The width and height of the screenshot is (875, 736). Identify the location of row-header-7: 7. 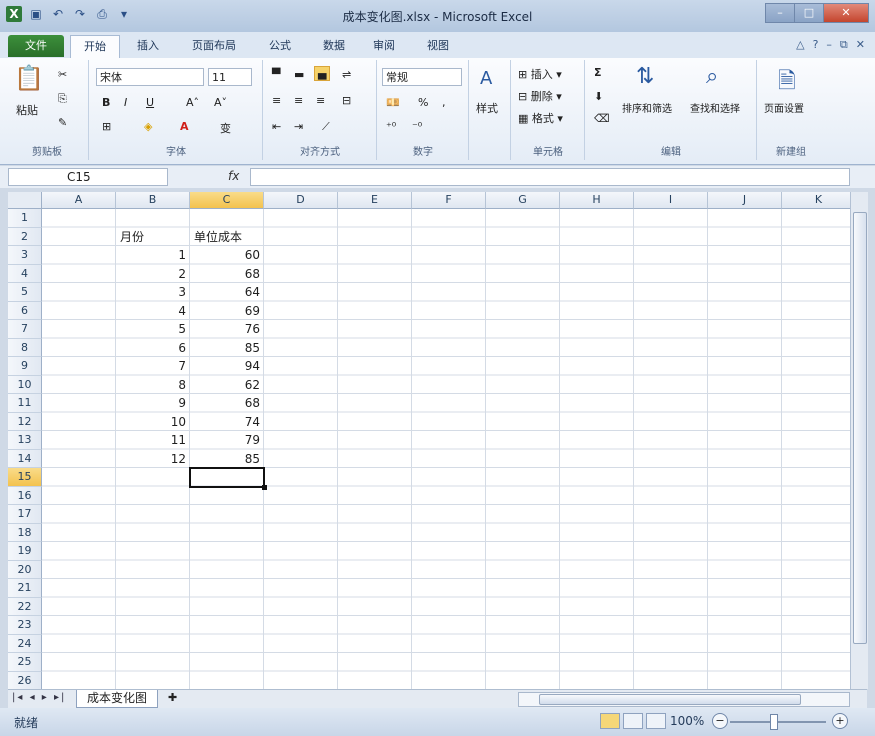
(25, 329).